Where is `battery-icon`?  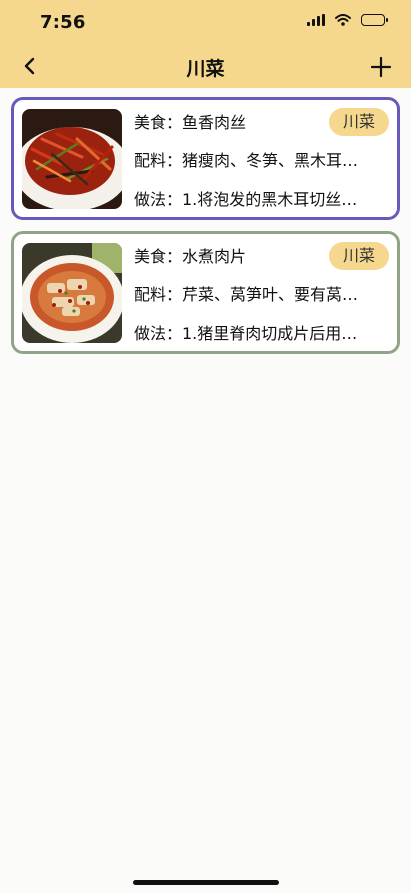
battery-icon is located at coordinates (374, 20).